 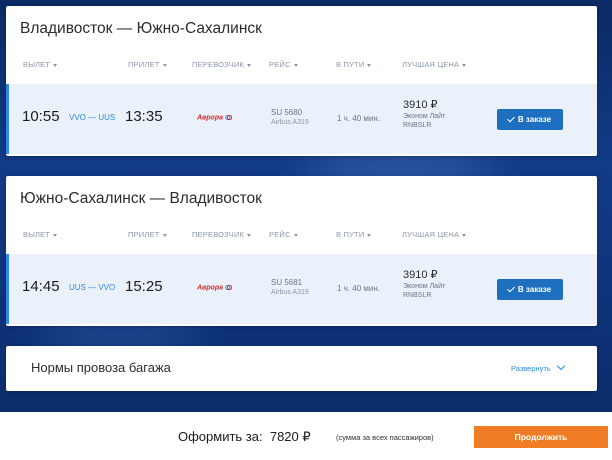 I want to click on airport-codes: VVO — UUS, so click(x=92, y=117).